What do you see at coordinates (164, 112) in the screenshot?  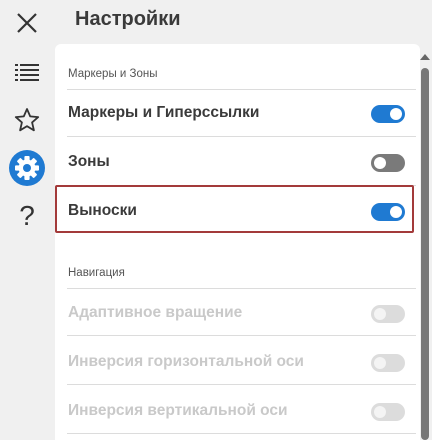 I see `setting-label-markers-links: Маркеры и Гиперссылки` at bounding box center [164, 112].